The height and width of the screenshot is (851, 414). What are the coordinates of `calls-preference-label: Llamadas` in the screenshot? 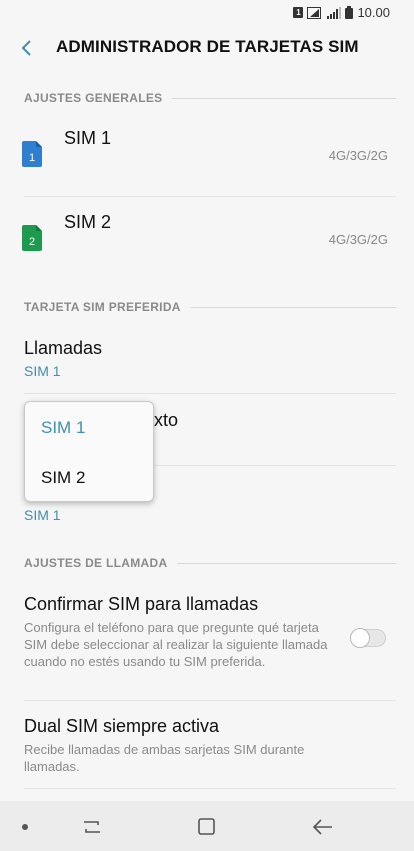 It's located at (63, 348).